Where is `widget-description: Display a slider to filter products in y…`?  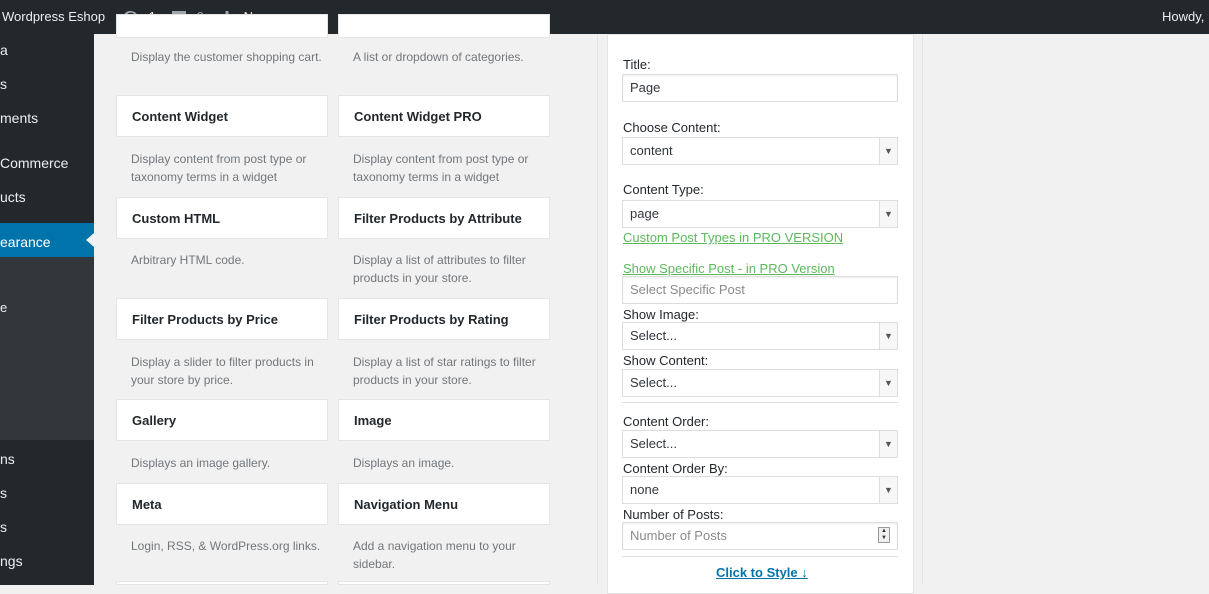
widget-description: Display a slider to filter products in y… is located at coordinates (222, 371).